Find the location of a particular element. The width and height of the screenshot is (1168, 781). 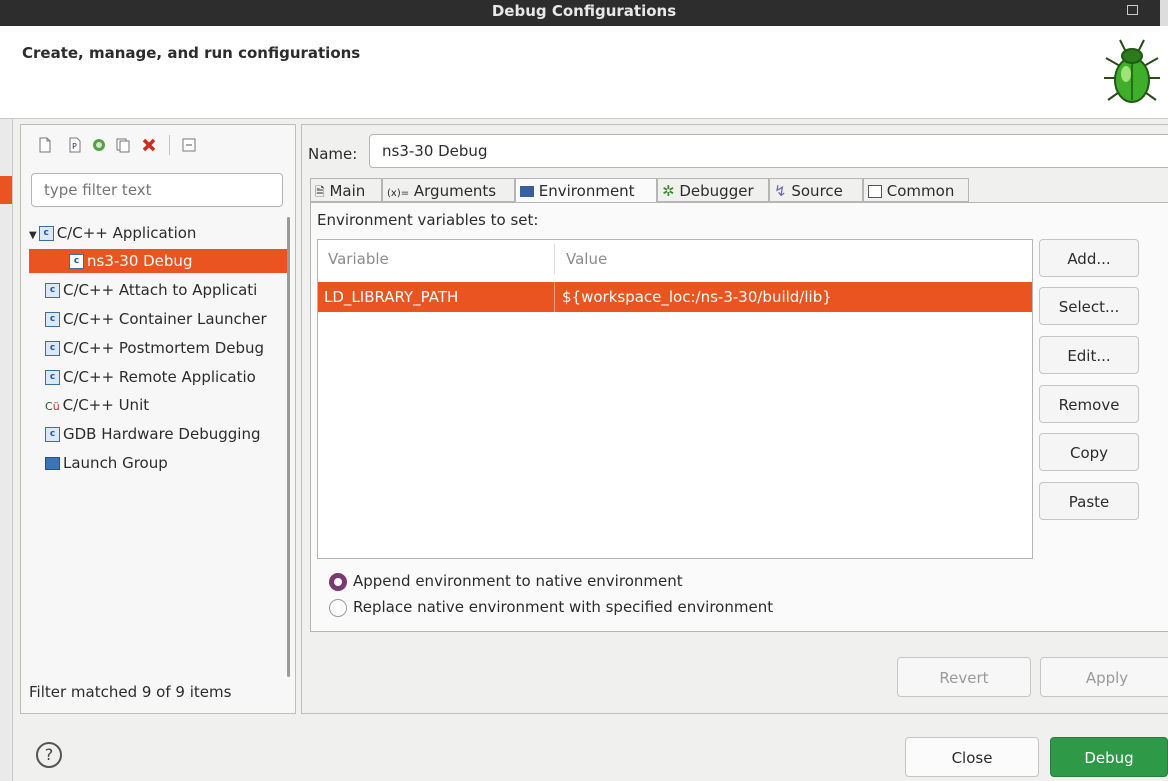

help-icon: ? is located at coordinates (49, 755).